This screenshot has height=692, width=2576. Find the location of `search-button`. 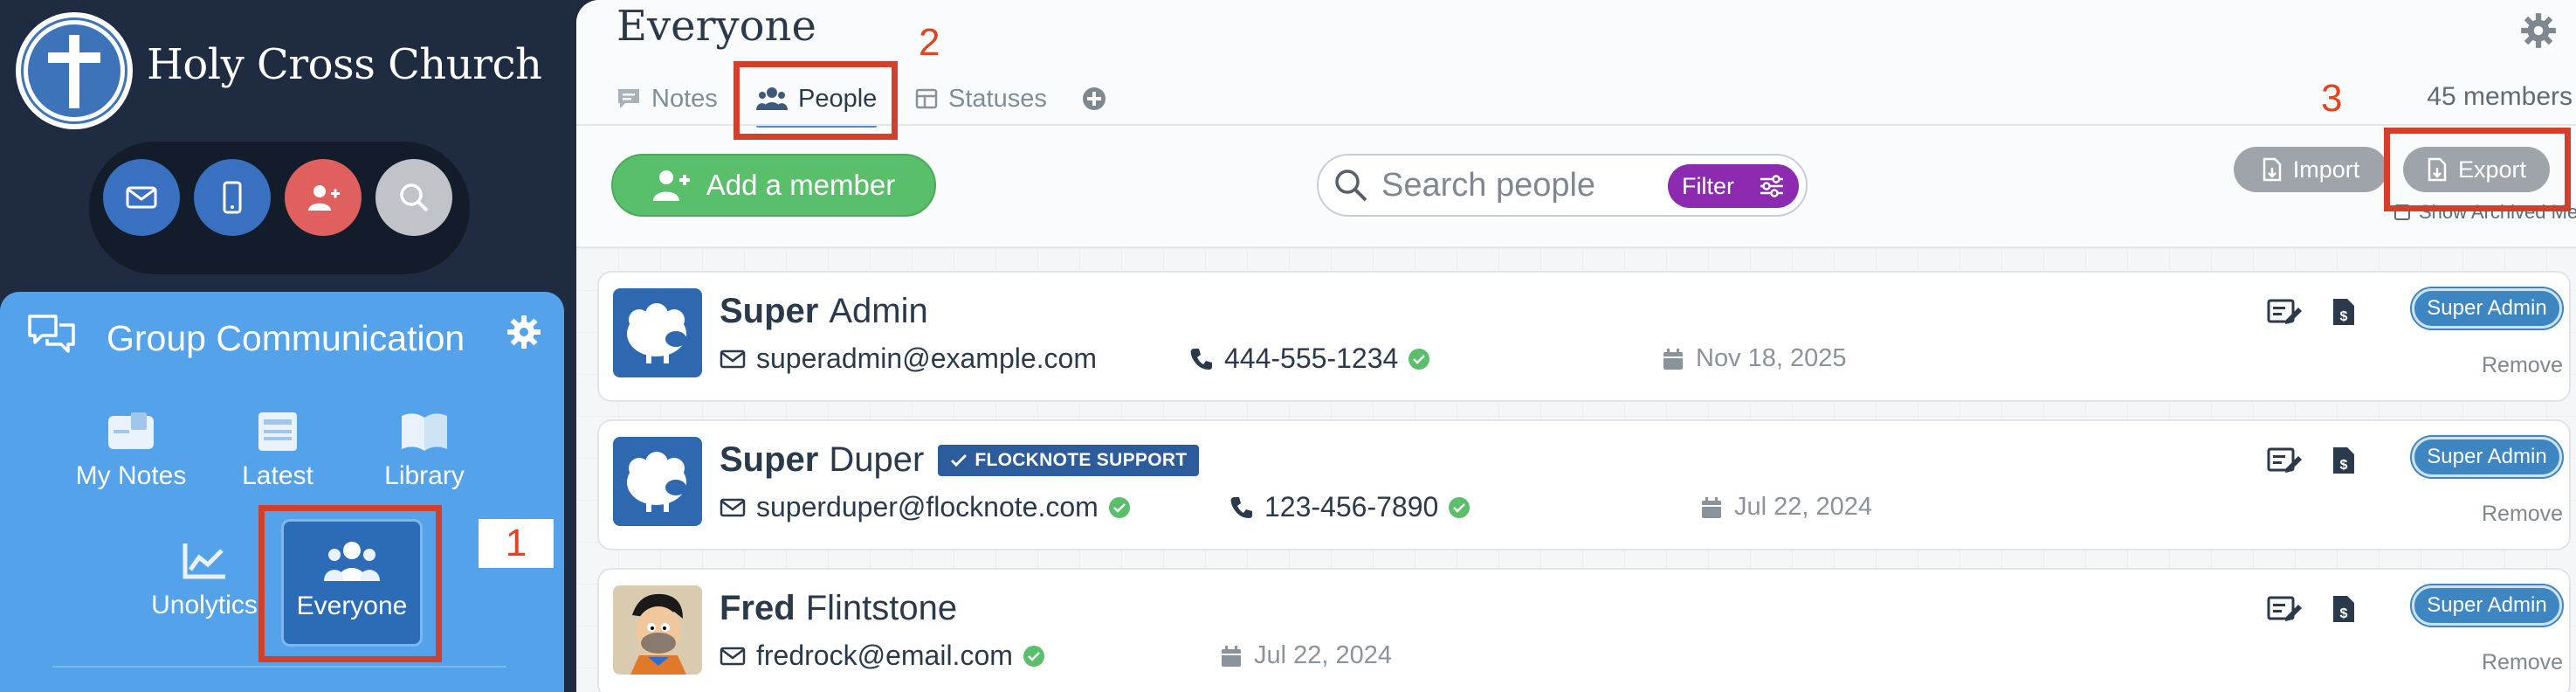

search-button is located at coordinates (413, 197).